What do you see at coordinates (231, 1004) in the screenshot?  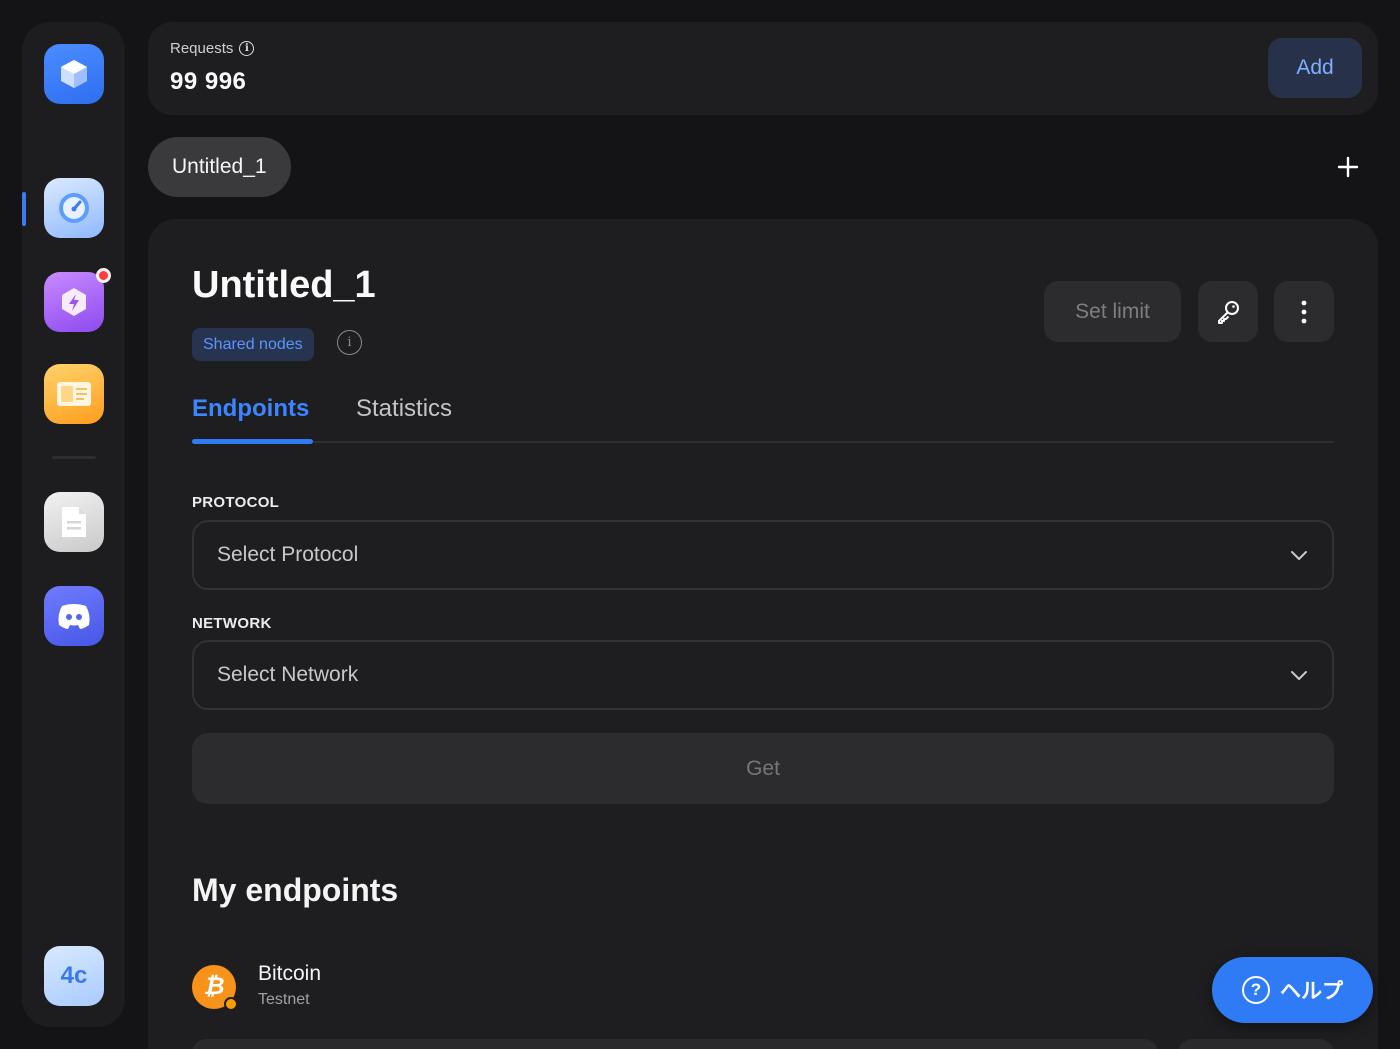 I see `status-dot` at bounding box center [231, 1004].